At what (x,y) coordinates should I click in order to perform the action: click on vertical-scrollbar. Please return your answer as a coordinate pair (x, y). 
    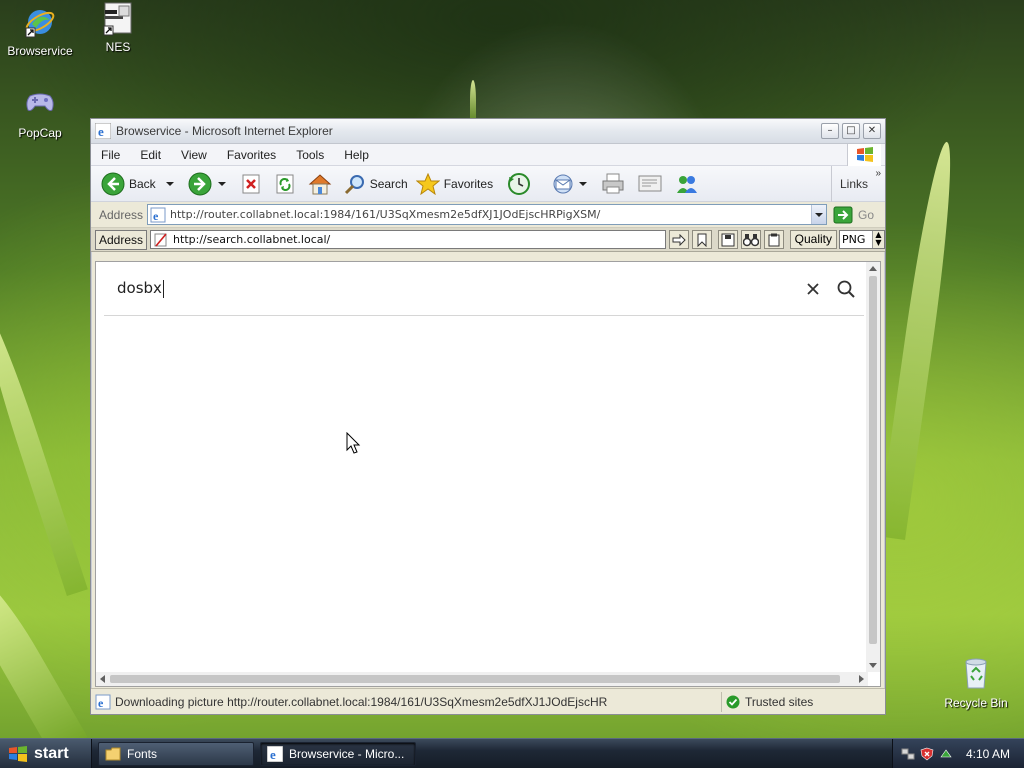
    Looking at the image, I should click on (873, 467).